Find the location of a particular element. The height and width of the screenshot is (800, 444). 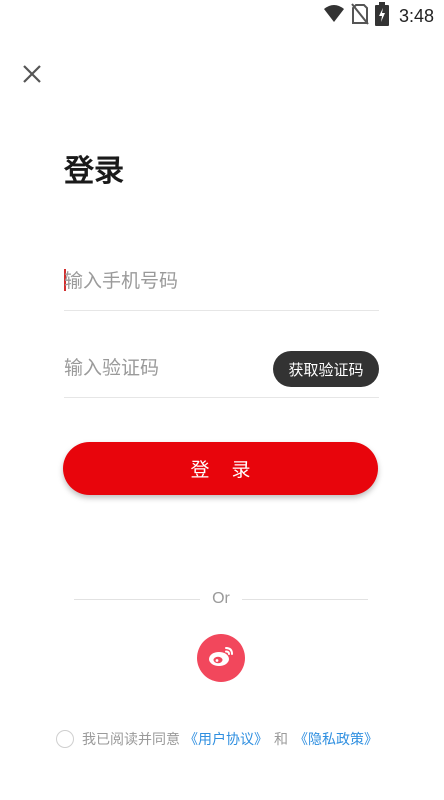

get-code-button: 获取验证码 is located at coordinates (326, 369).